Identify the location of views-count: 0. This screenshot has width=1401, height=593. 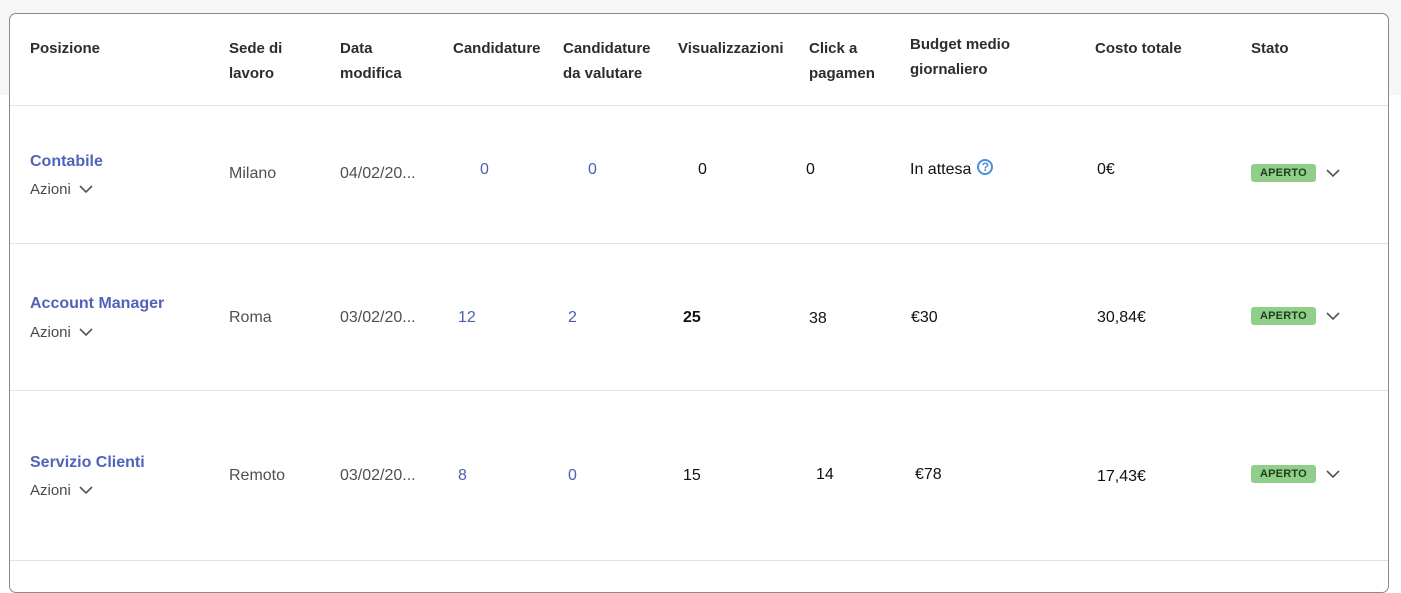
(702, 169).